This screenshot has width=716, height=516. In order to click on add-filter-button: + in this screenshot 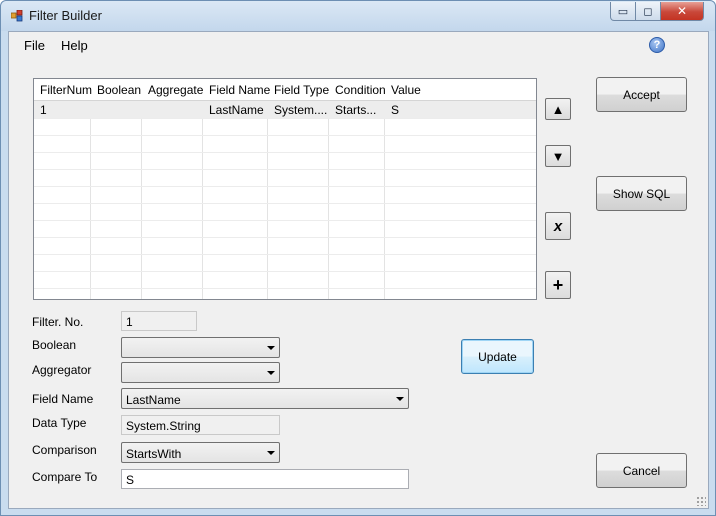, I will do `click(558, 285)`.